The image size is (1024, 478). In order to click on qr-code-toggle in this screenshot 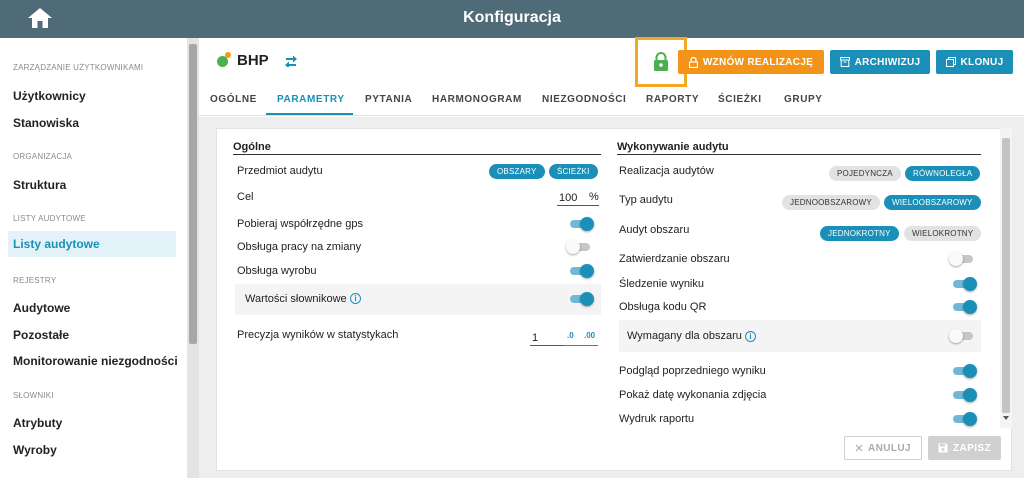, I will do `click(964, 307)`.